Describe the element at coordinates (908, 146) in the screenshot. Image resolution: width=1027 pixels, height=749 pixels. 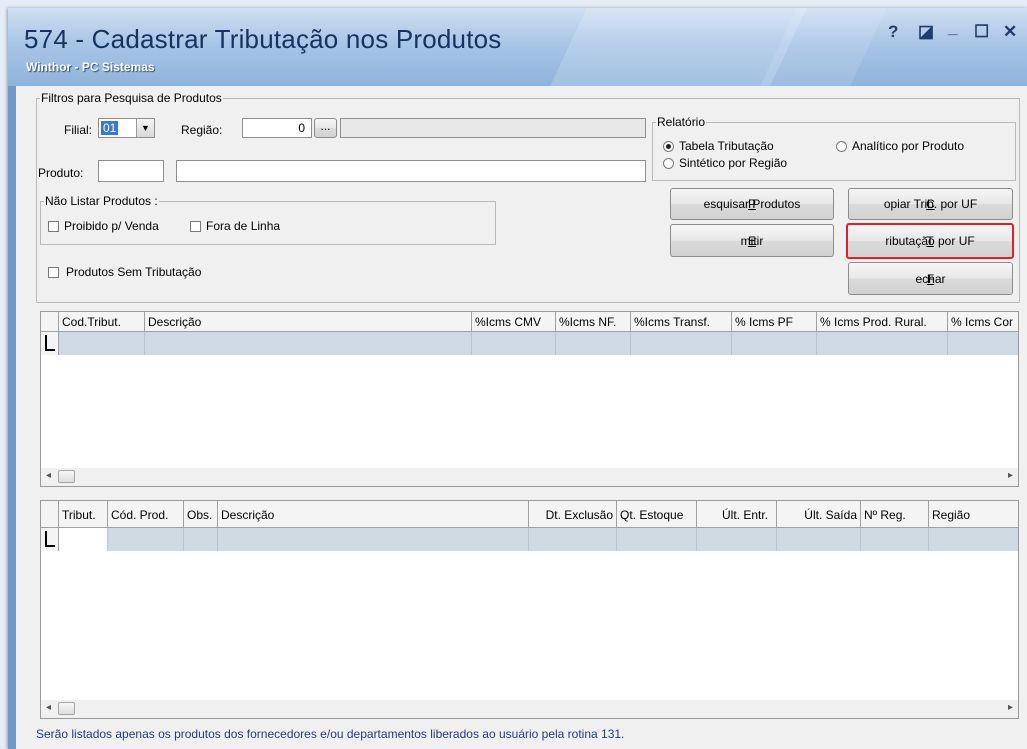
I see `analitico-label: Analítico por Produto` at that location.